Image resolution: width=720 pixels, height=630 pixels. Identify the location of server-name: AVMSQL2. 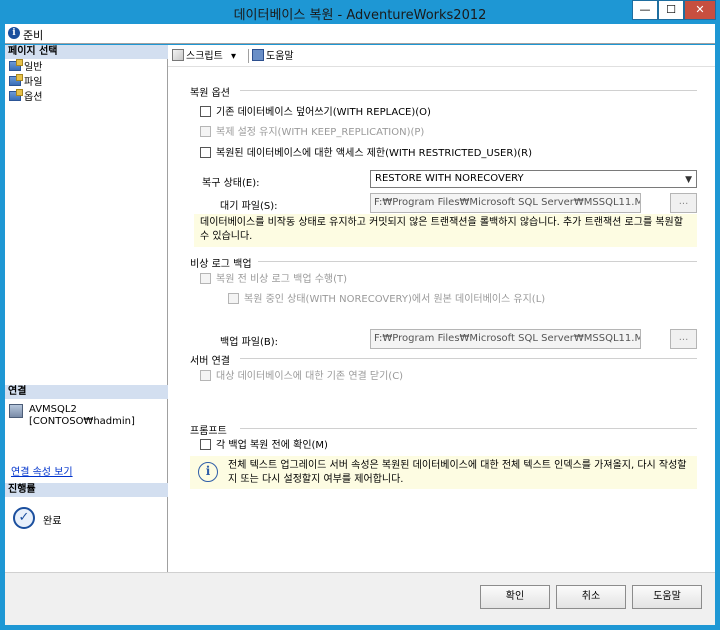
(53, 409).